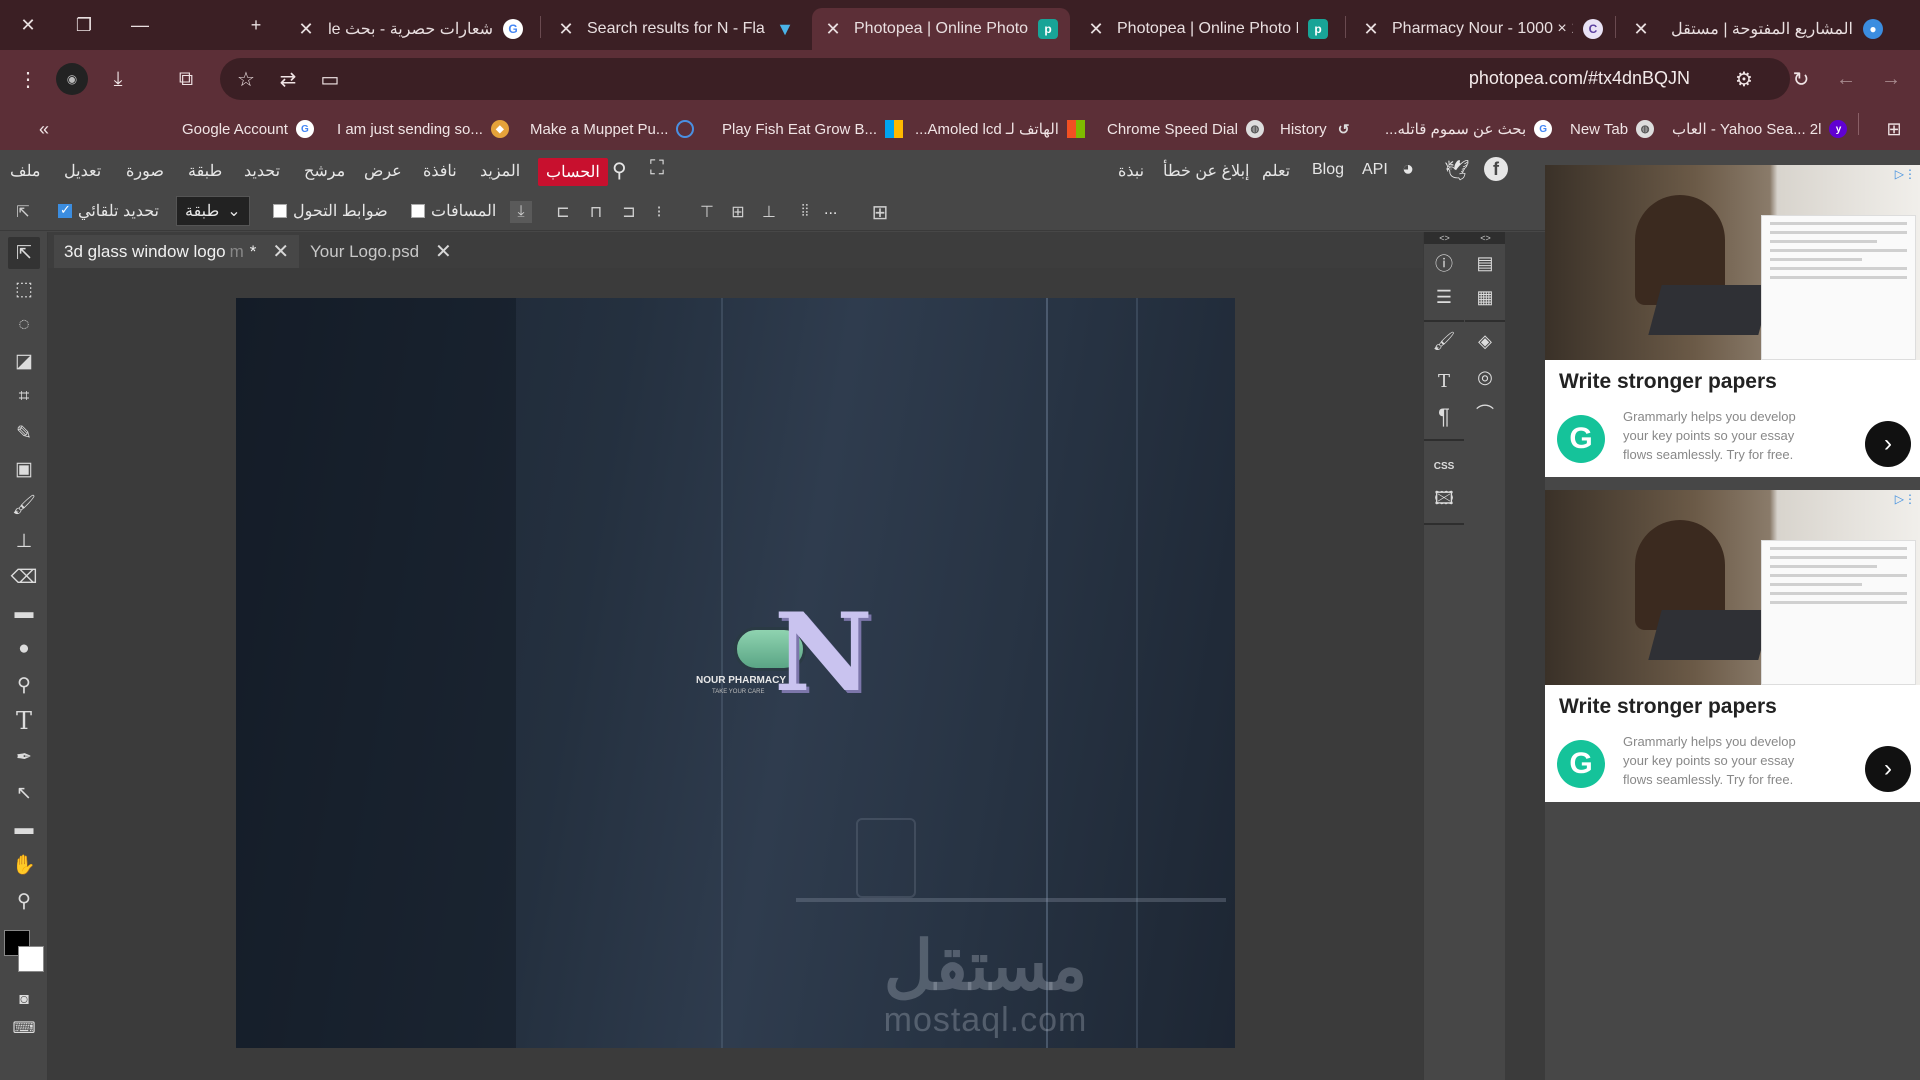  I want to click on zoom-tool-icon: ⚲, so click(24, 901).